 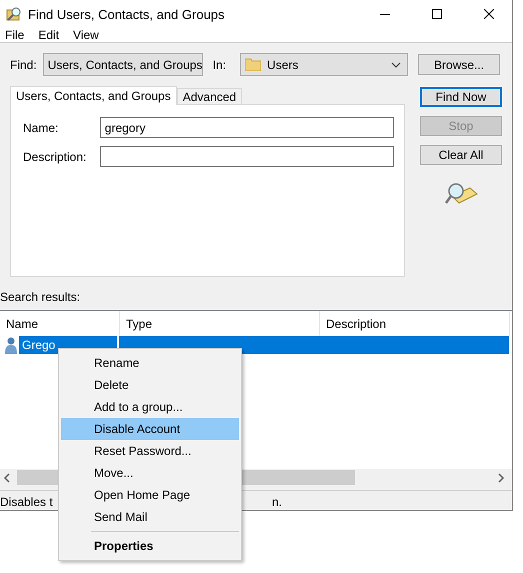 I want to click on context-menu-item: Properties, so click(x=150, y=542).